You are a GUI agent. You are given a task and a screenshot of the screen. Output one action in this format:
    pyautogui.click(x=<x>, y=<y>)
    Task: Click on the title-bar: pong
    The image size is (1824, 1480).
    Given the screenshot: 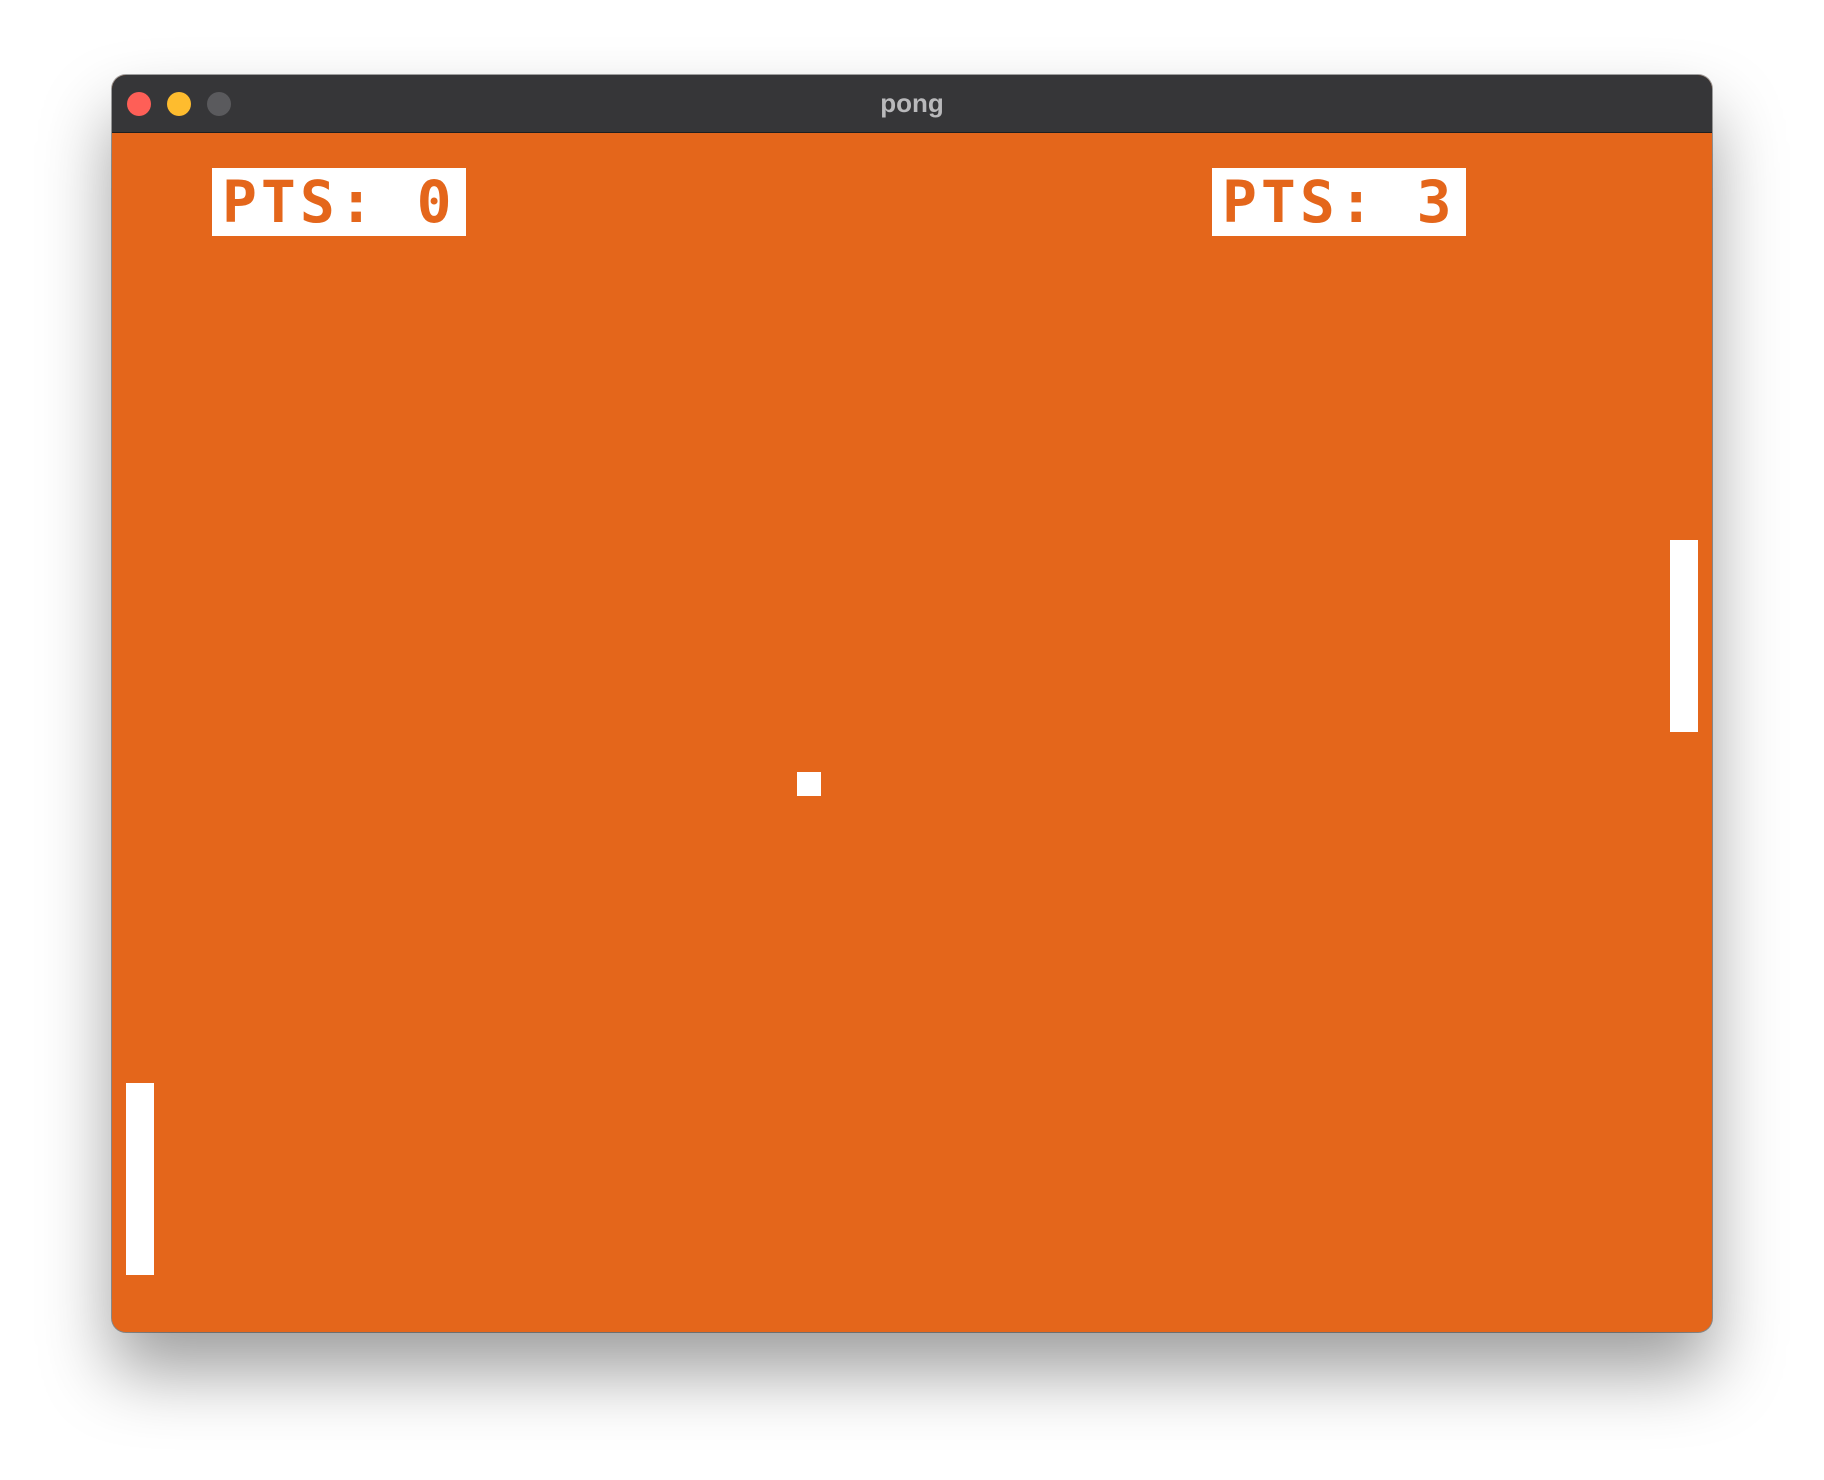 What is the action you would take?
    pyautogui.click(x=912, y=104)
    